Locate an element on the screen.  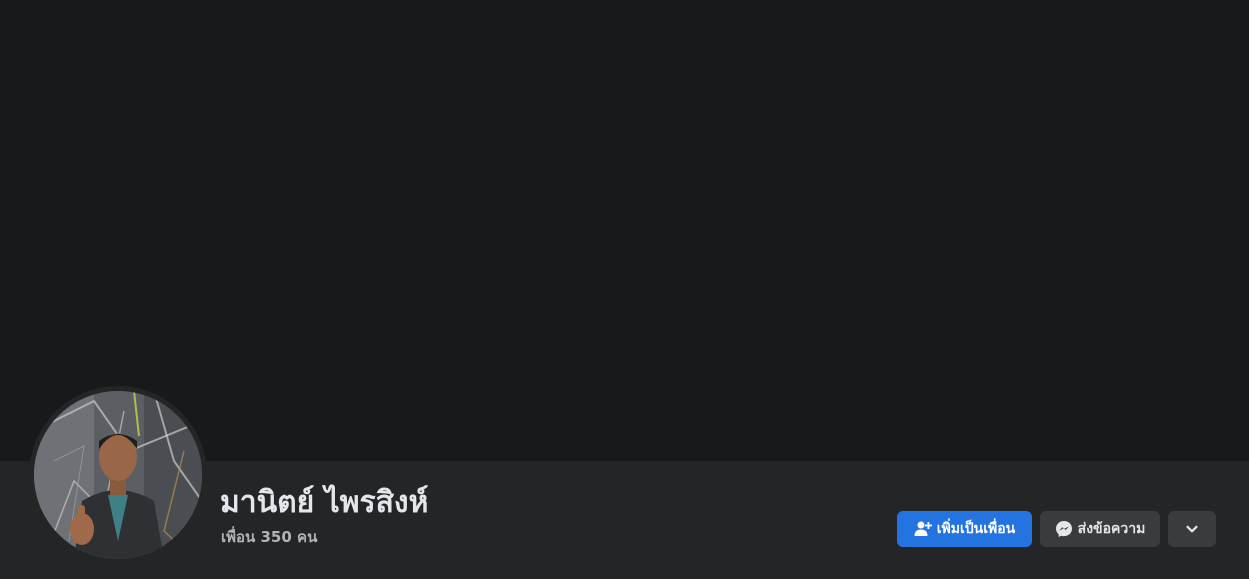
message-button: ส่งข้อความ is located at coordinates (1100, 529).